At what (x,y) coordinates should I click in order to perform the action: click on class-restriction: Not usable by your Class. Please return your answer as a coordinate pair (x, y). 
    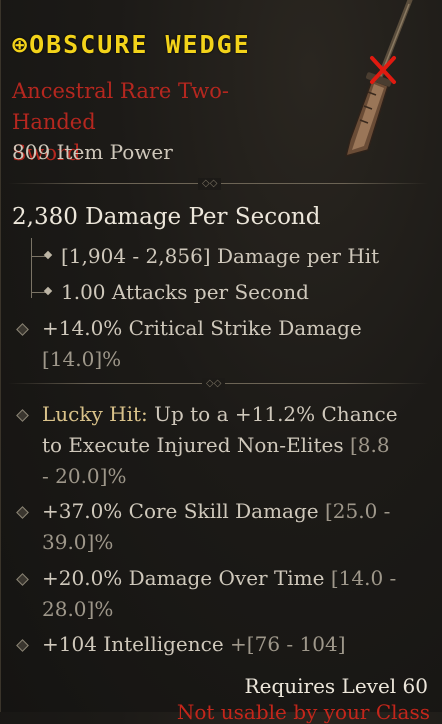
    Looking at the image, I should click on (303, 712).